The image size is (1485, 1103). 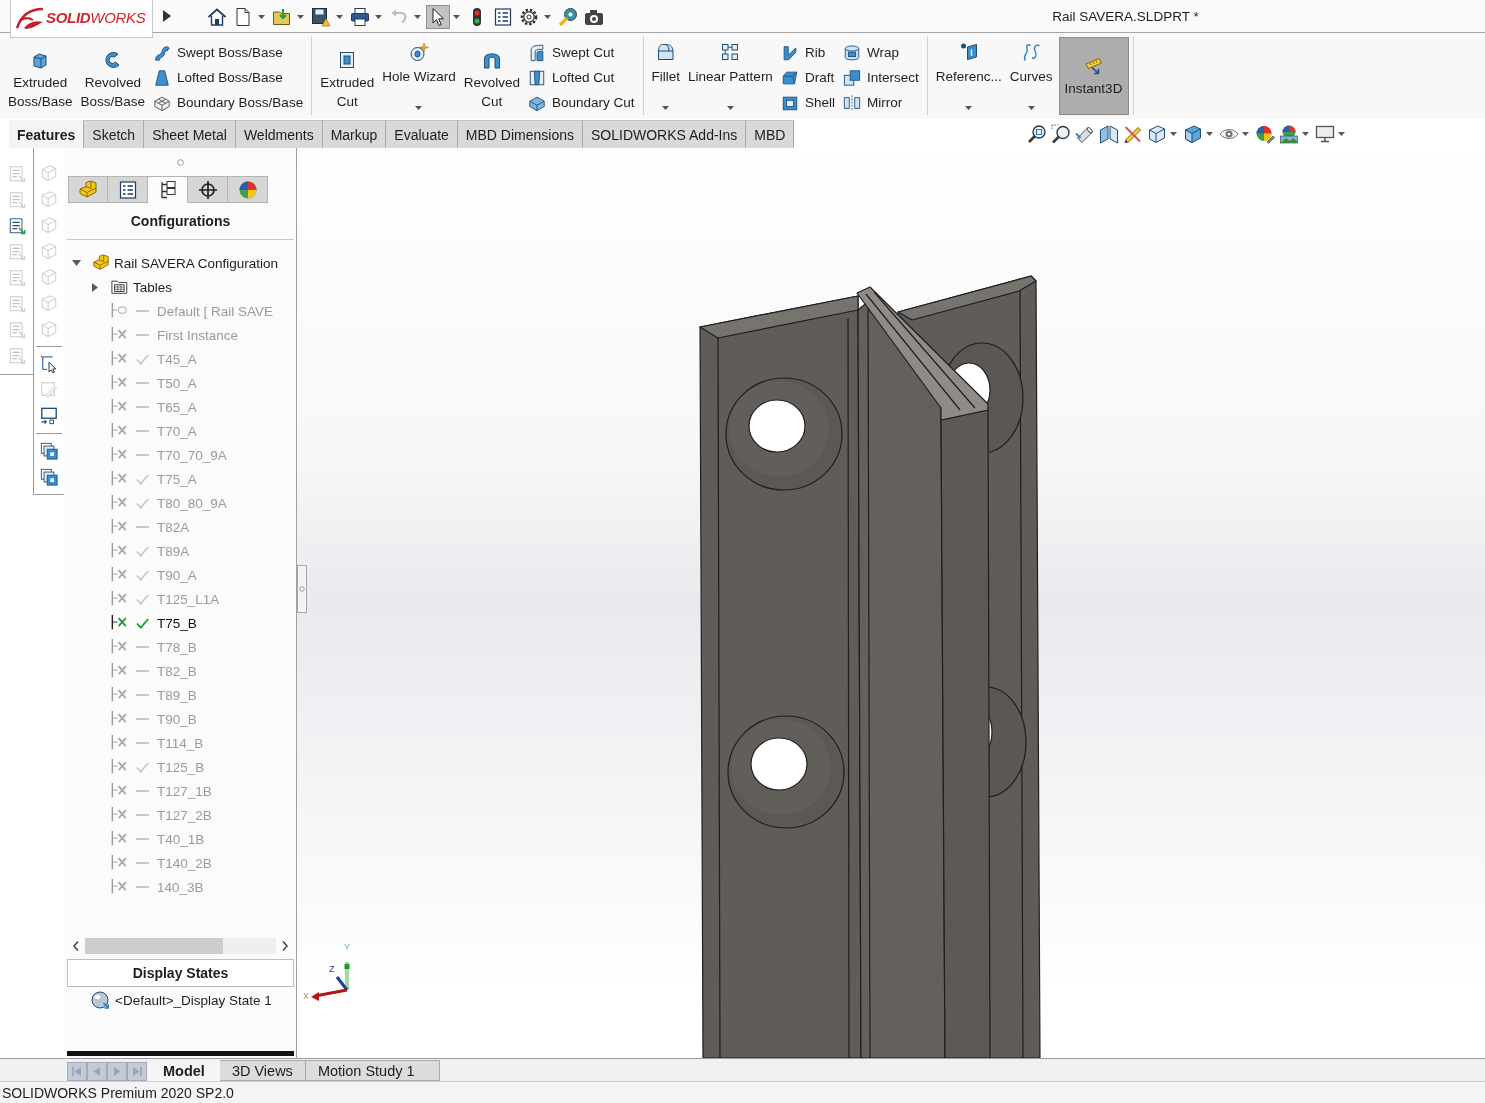 I want to click on ribbon-tab: Features, so click(x=47, y=134).